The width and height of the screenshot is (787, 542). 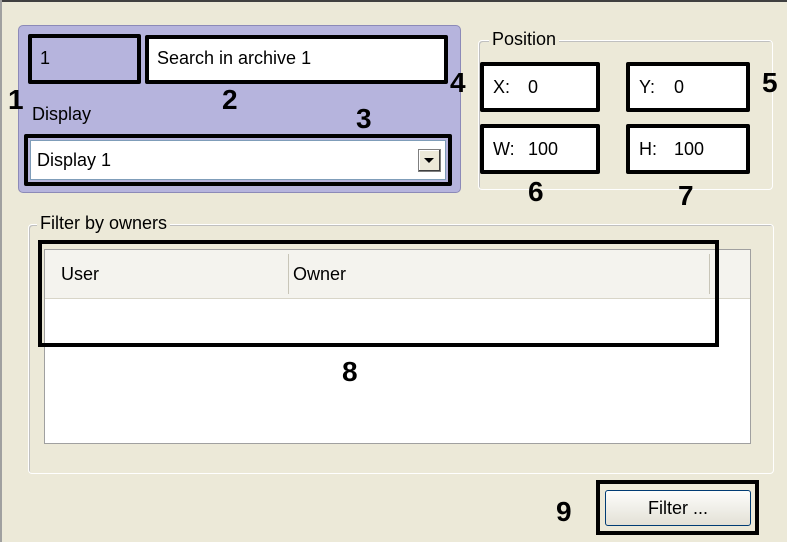 What do you see at coordinates (84, 59) in the screenshot?
I see `object-id-field: 1` at bounding box center [84, 59].